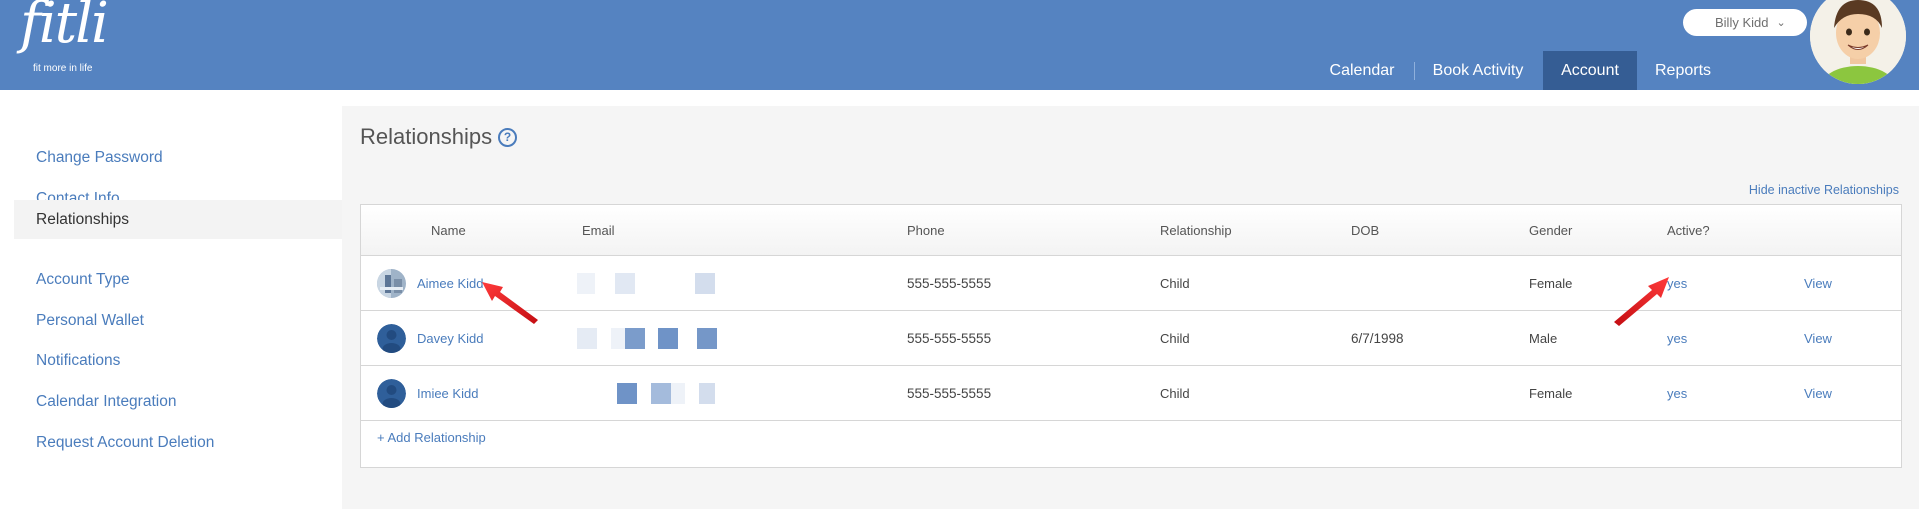 Image resolution: width=1919 pixels, height=509 pixels. Describe the element at coordinates (450, 338) in the screenshot. I see `relation-name-link: Davey Kidd` at that location.